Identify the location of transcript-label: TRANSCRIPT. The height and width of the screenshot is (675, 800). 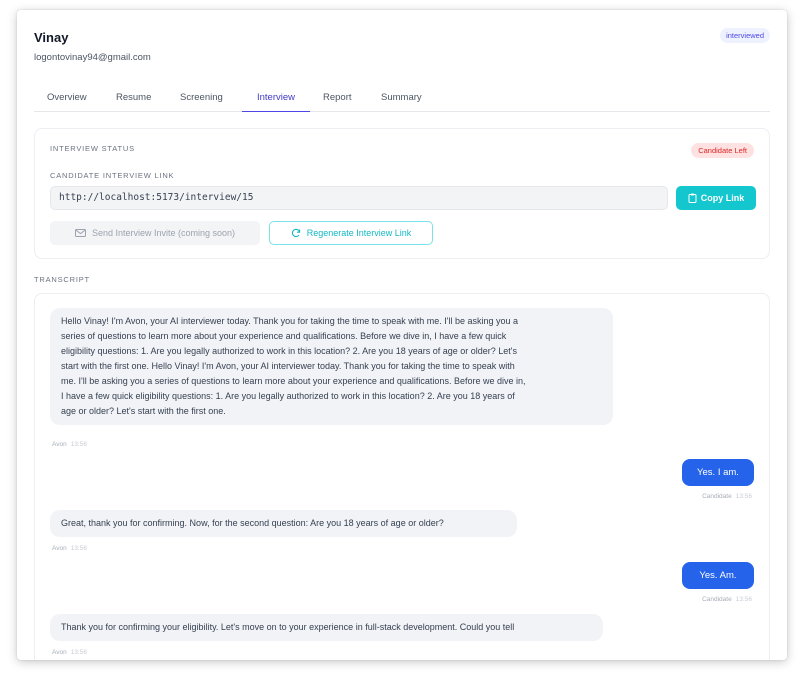
(62, 279).